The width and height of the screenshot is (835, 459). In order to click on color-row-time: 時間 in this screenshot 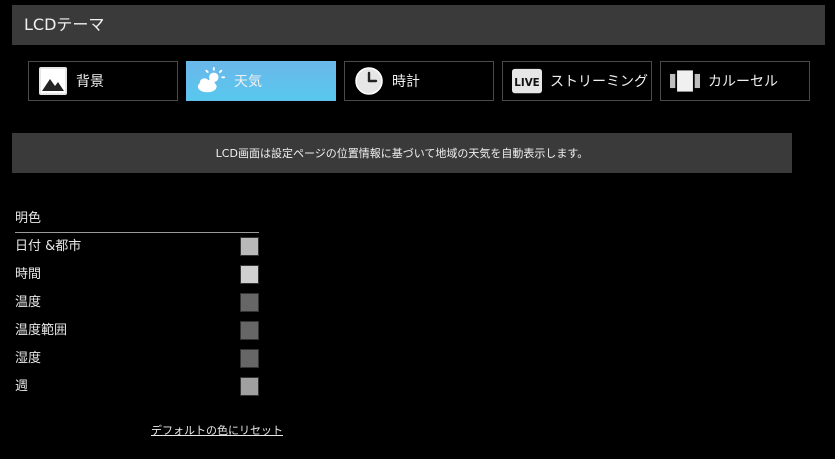, I will do `click(137, 275)`.